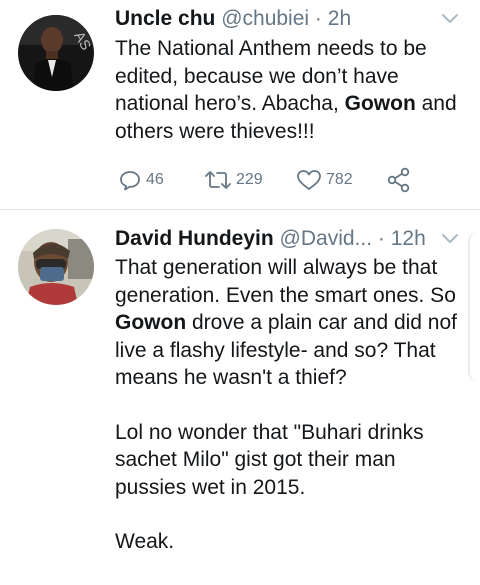 Image resolution: width=480 pixels, height=585 pixels. What do you see at coordinates (324, 180) in the screenshot?
I see `like-button: 782` at bounding box center [324, 180].